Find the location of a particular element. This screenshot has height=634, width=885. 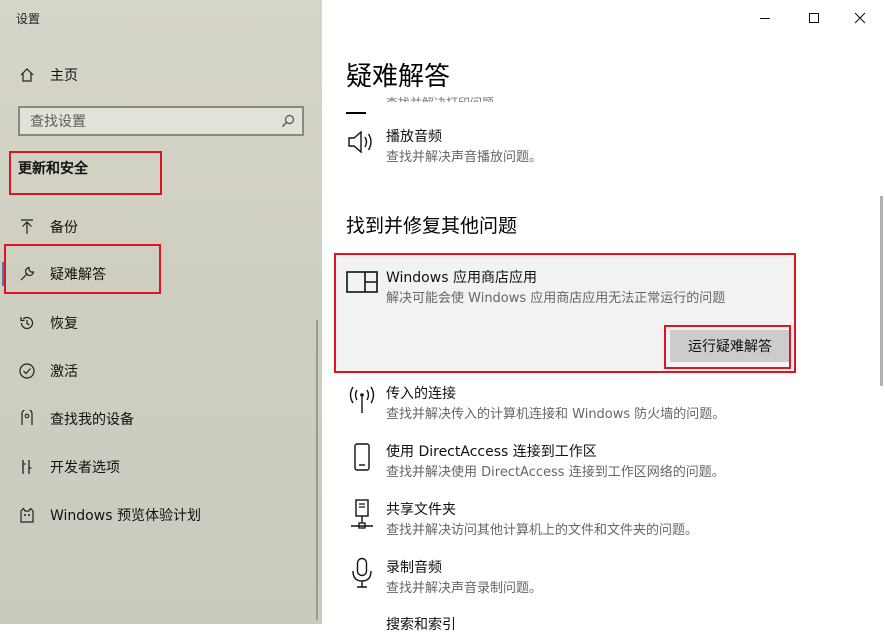

sidebar-item-backup: 备份 is located at coordinates (161, 227).